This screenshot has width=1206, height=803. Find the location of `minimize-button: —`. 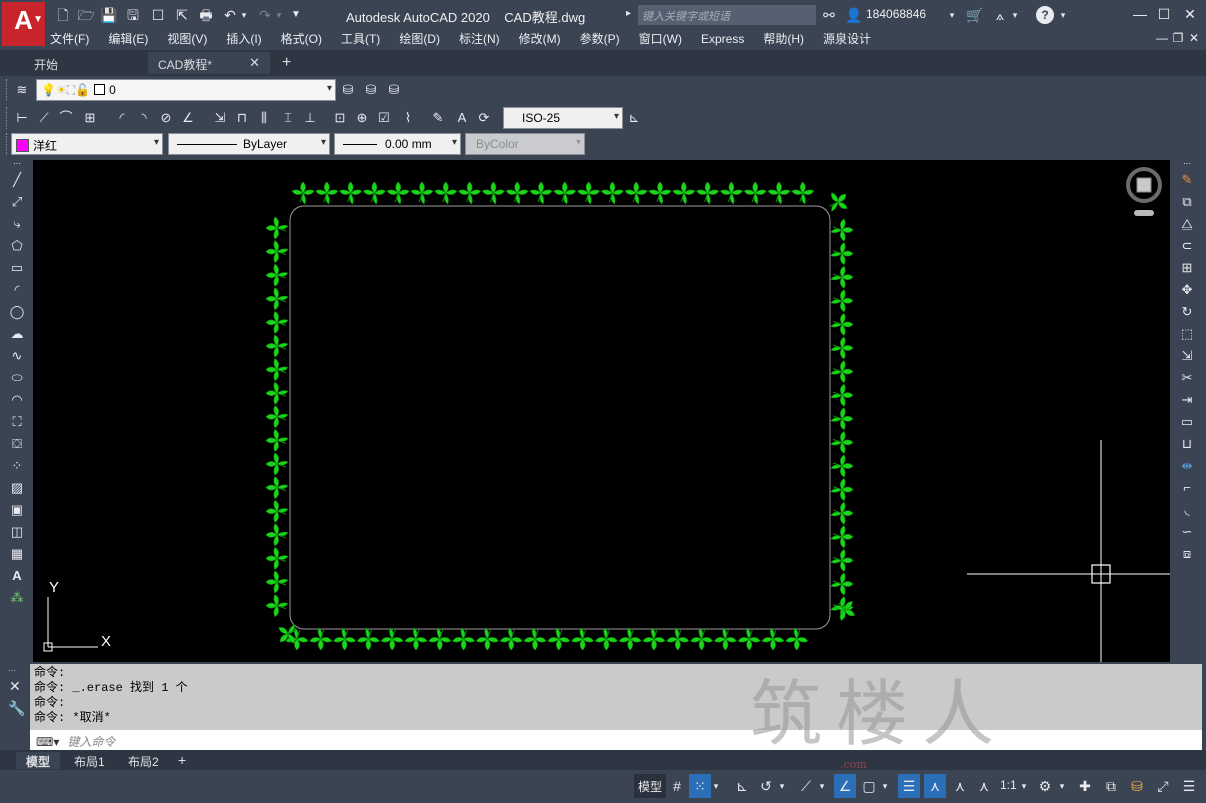

minimize-button: — is located at coordinates (1140, 14).